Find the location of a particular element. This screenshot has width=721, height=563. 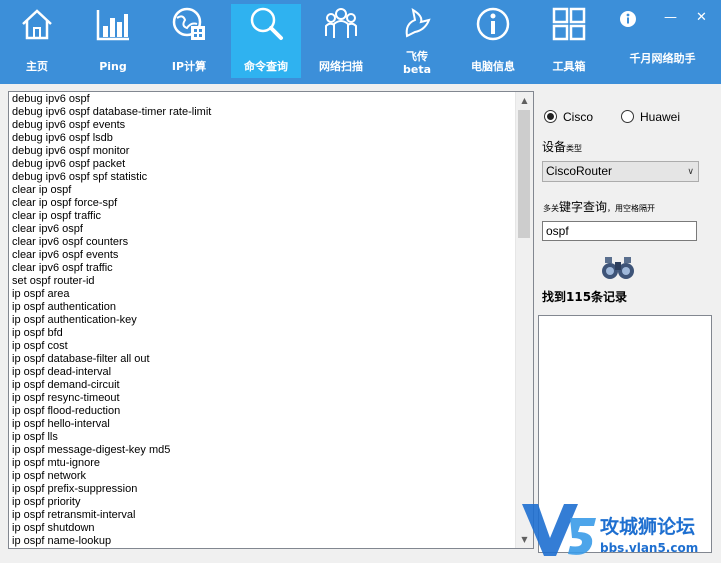

radio-cisco-label: Cisco is located at coordinates (578, 117).